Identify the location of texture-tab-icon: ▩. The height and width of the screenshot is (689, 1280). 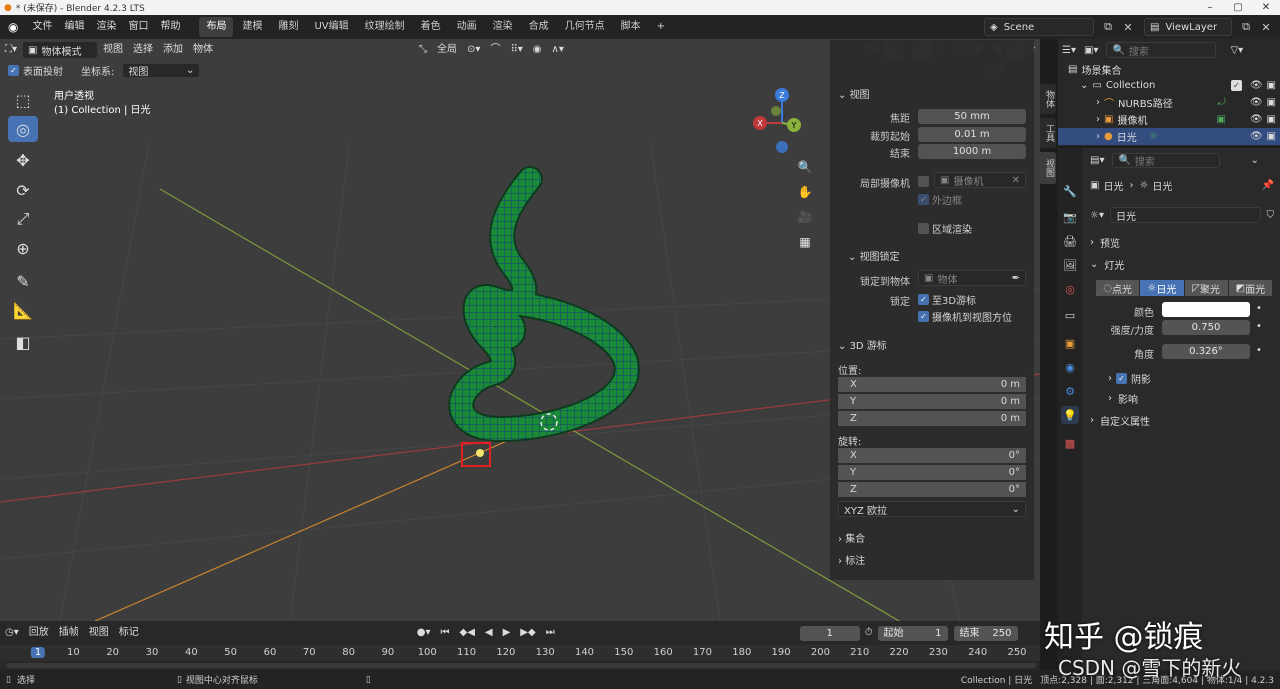
(1070, 443).